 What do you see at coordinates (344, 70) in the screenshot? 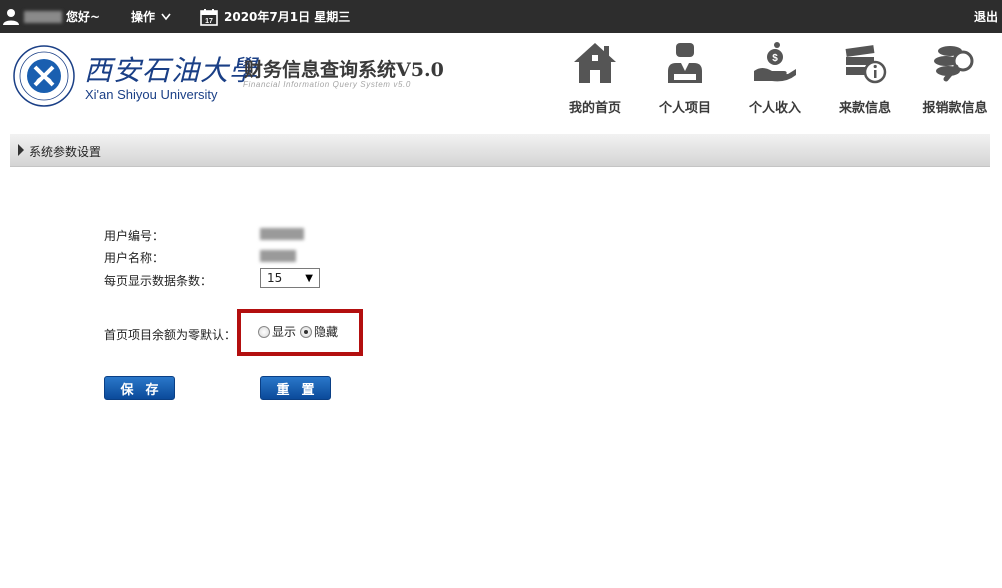
I see `system-title: 财务信息查询系统V5.0` at bounding box center [344, 70].